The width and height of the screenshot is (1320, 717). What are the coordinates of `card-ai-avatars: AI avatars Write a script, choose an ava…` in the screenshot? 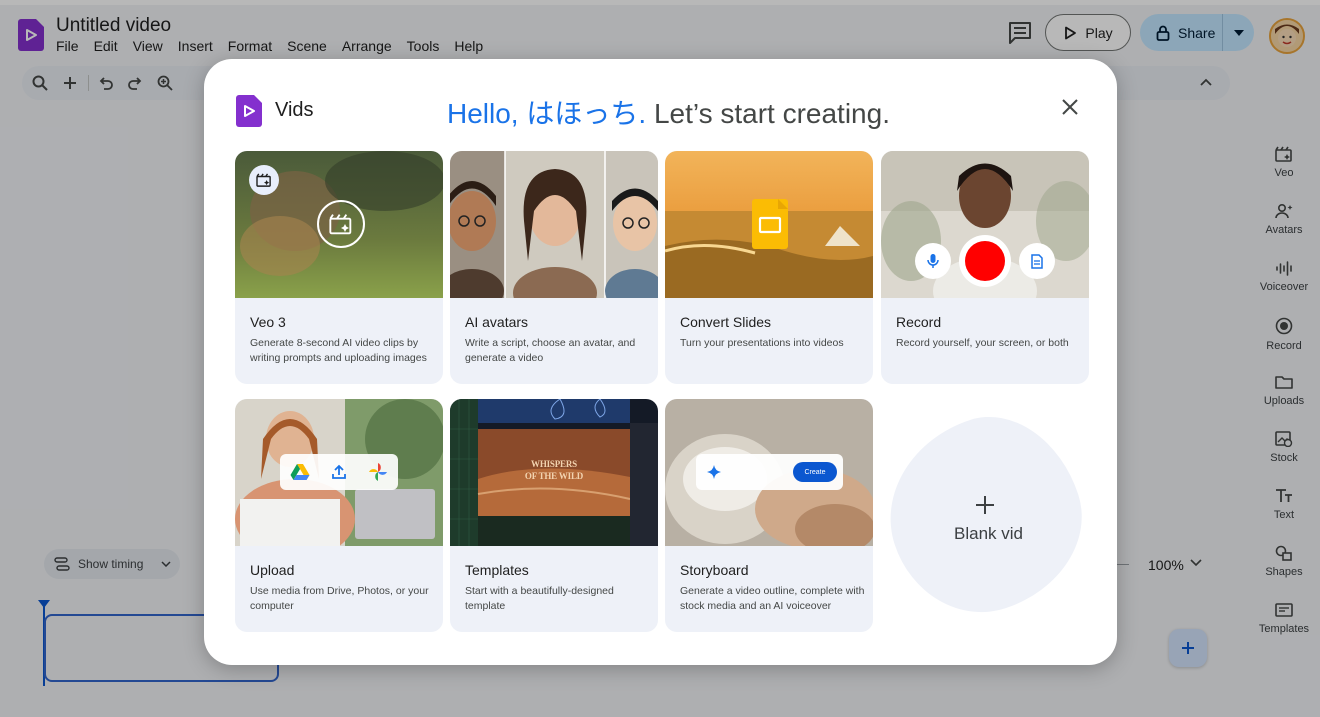 It's located at (554, 267).